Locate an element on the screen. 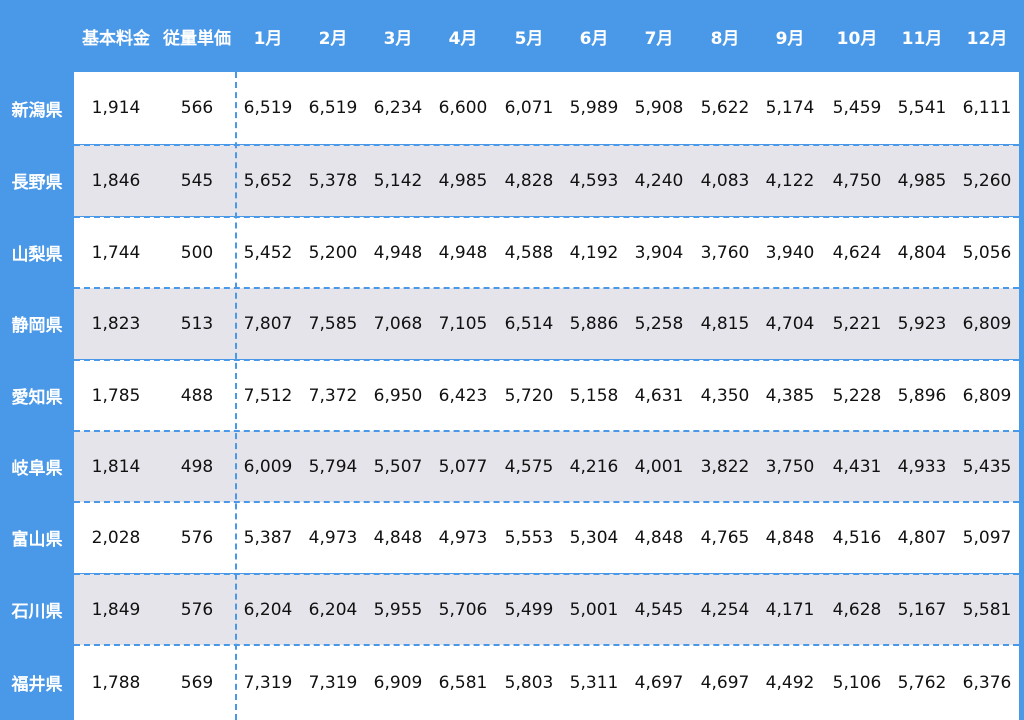  monthly-value-cell: 5,077 is located at coordinates (463, 466).